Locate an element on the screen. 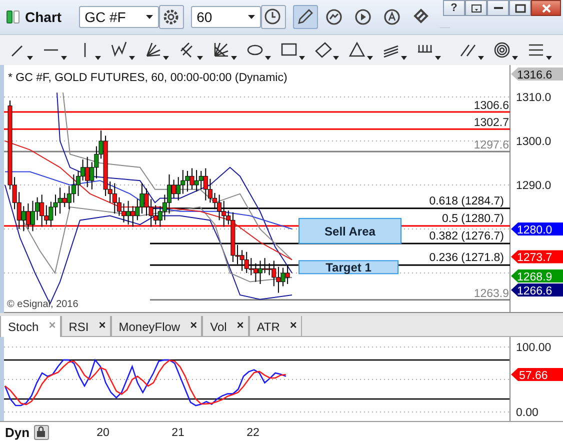  fibonacci-label: 0.618 (1284.7) is located at coordinates (466, 200).